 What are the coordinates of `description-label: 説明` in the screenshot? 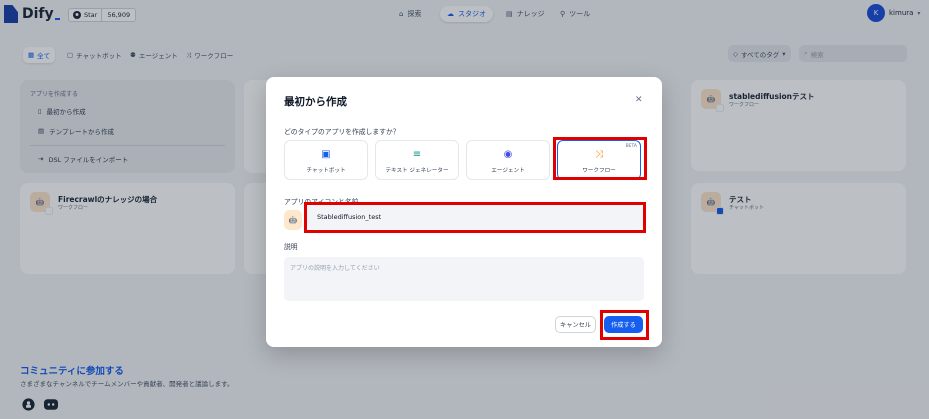 It's located at (291, 247).